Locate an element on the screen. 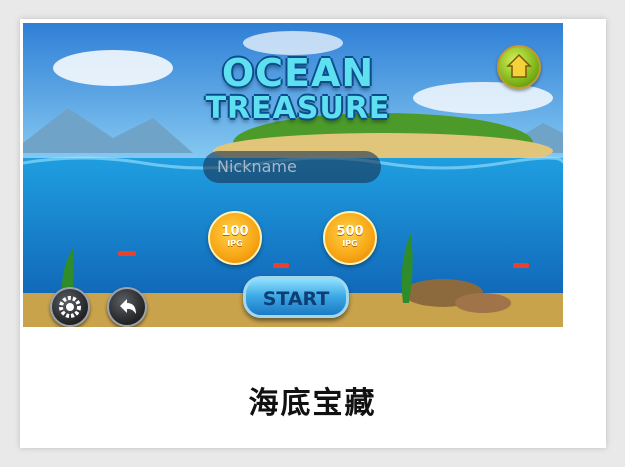  nickname-input: Nickname is located at coordinates (292, 167).